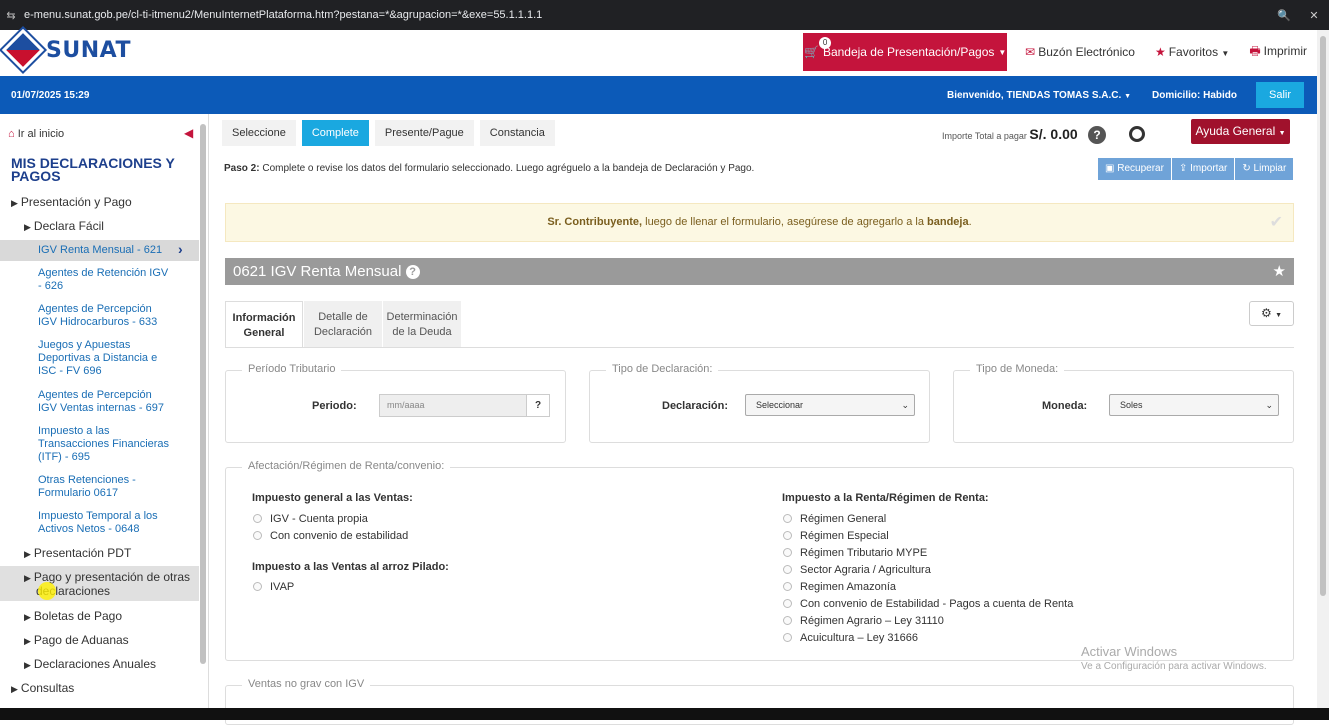 The image size is (1329, 725). Describe the element at coordinates (1284, 15) in the screenshot. I see `zoom-icon: 🔍` at that location.